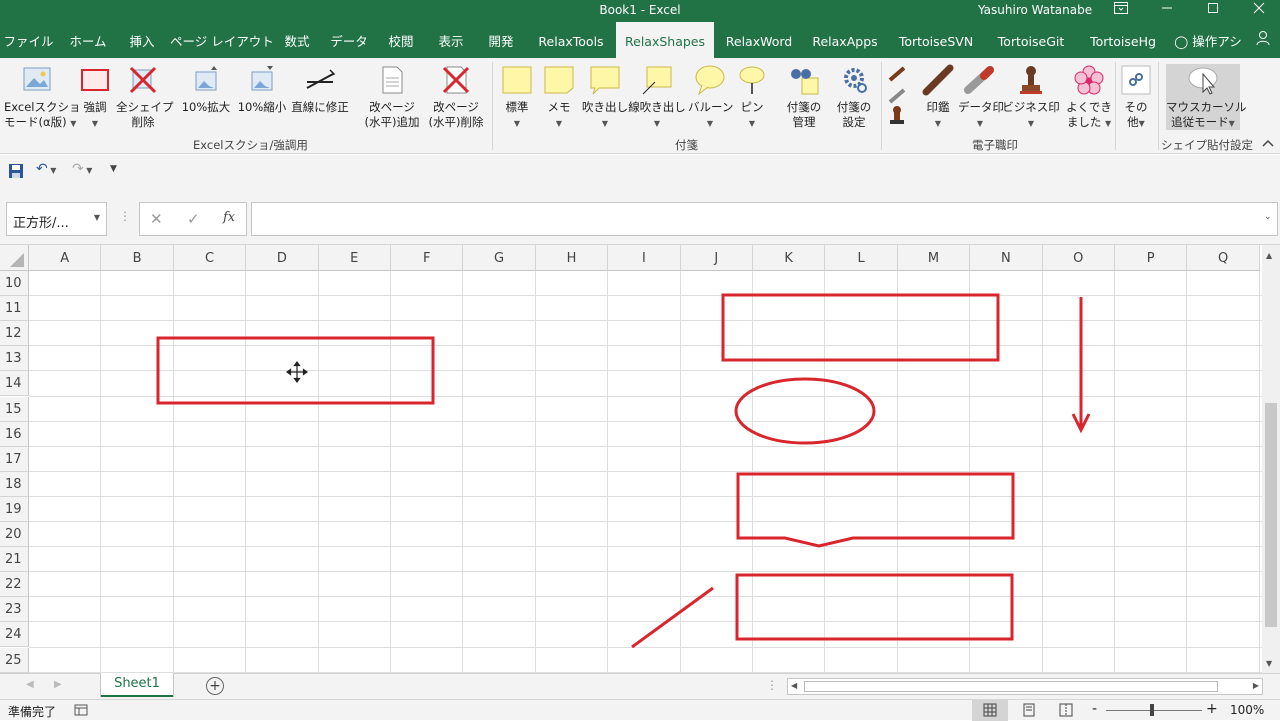 This screenshot has width=1280, height=721. I want to click on group-label-stamp: 電子職印, so click(995, 145).